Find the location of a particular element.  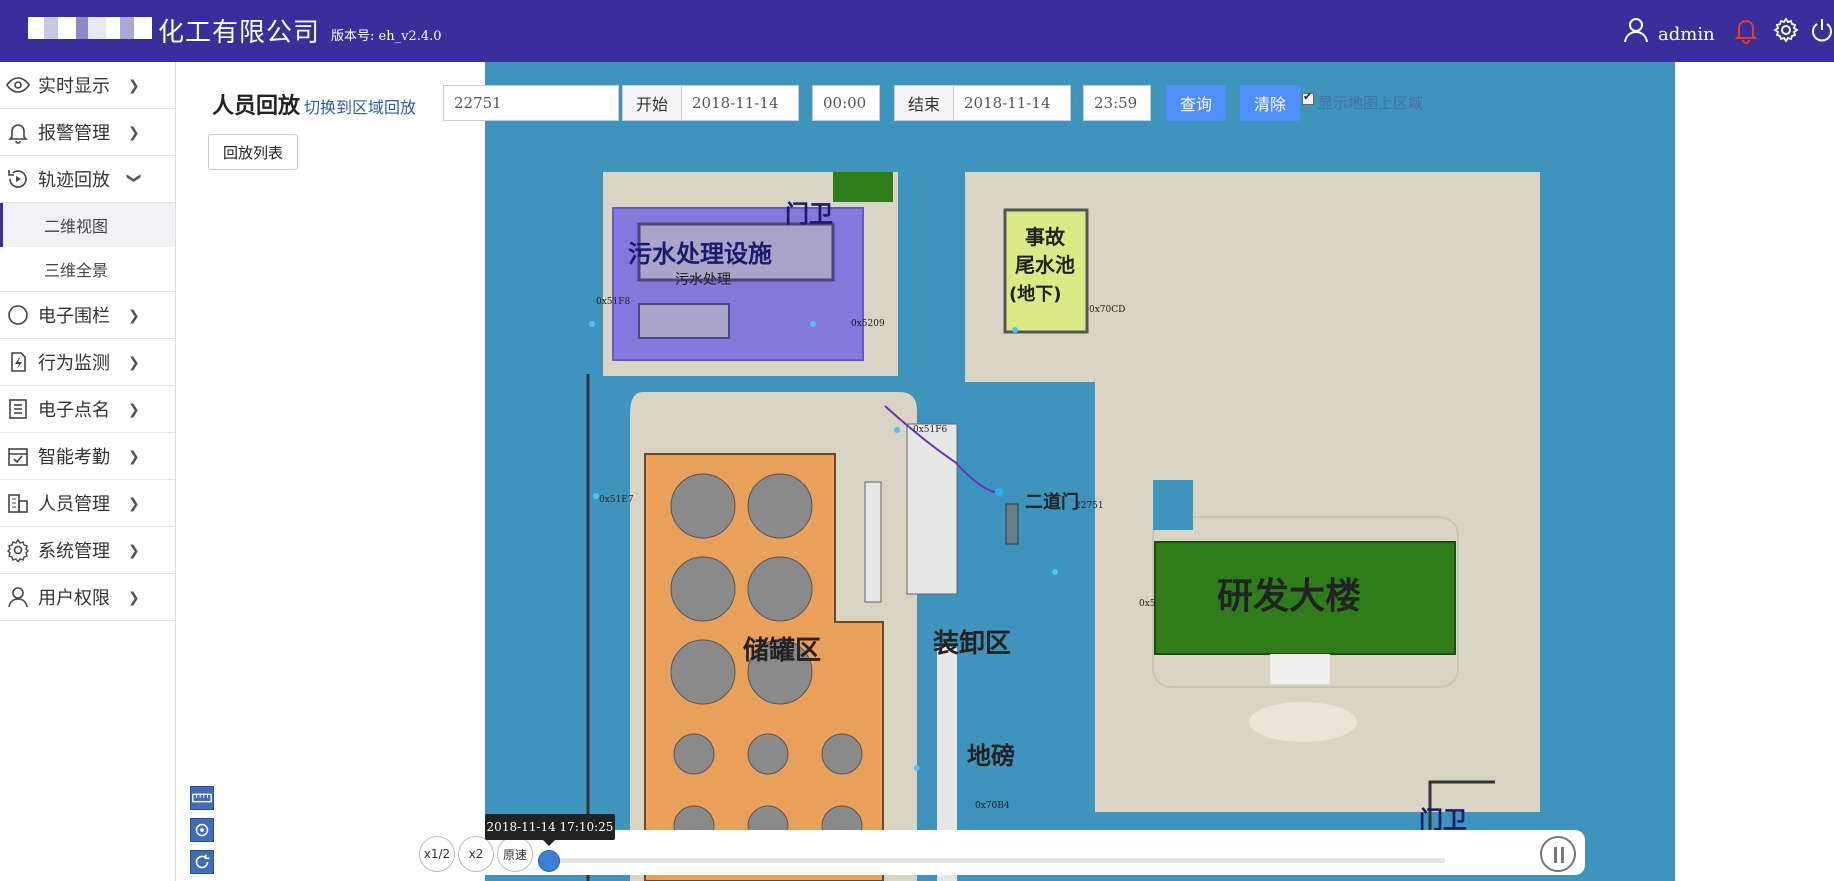

source-watermark: 电子发烧友 www.elecfans.com is located at coordinates (1746, 850).